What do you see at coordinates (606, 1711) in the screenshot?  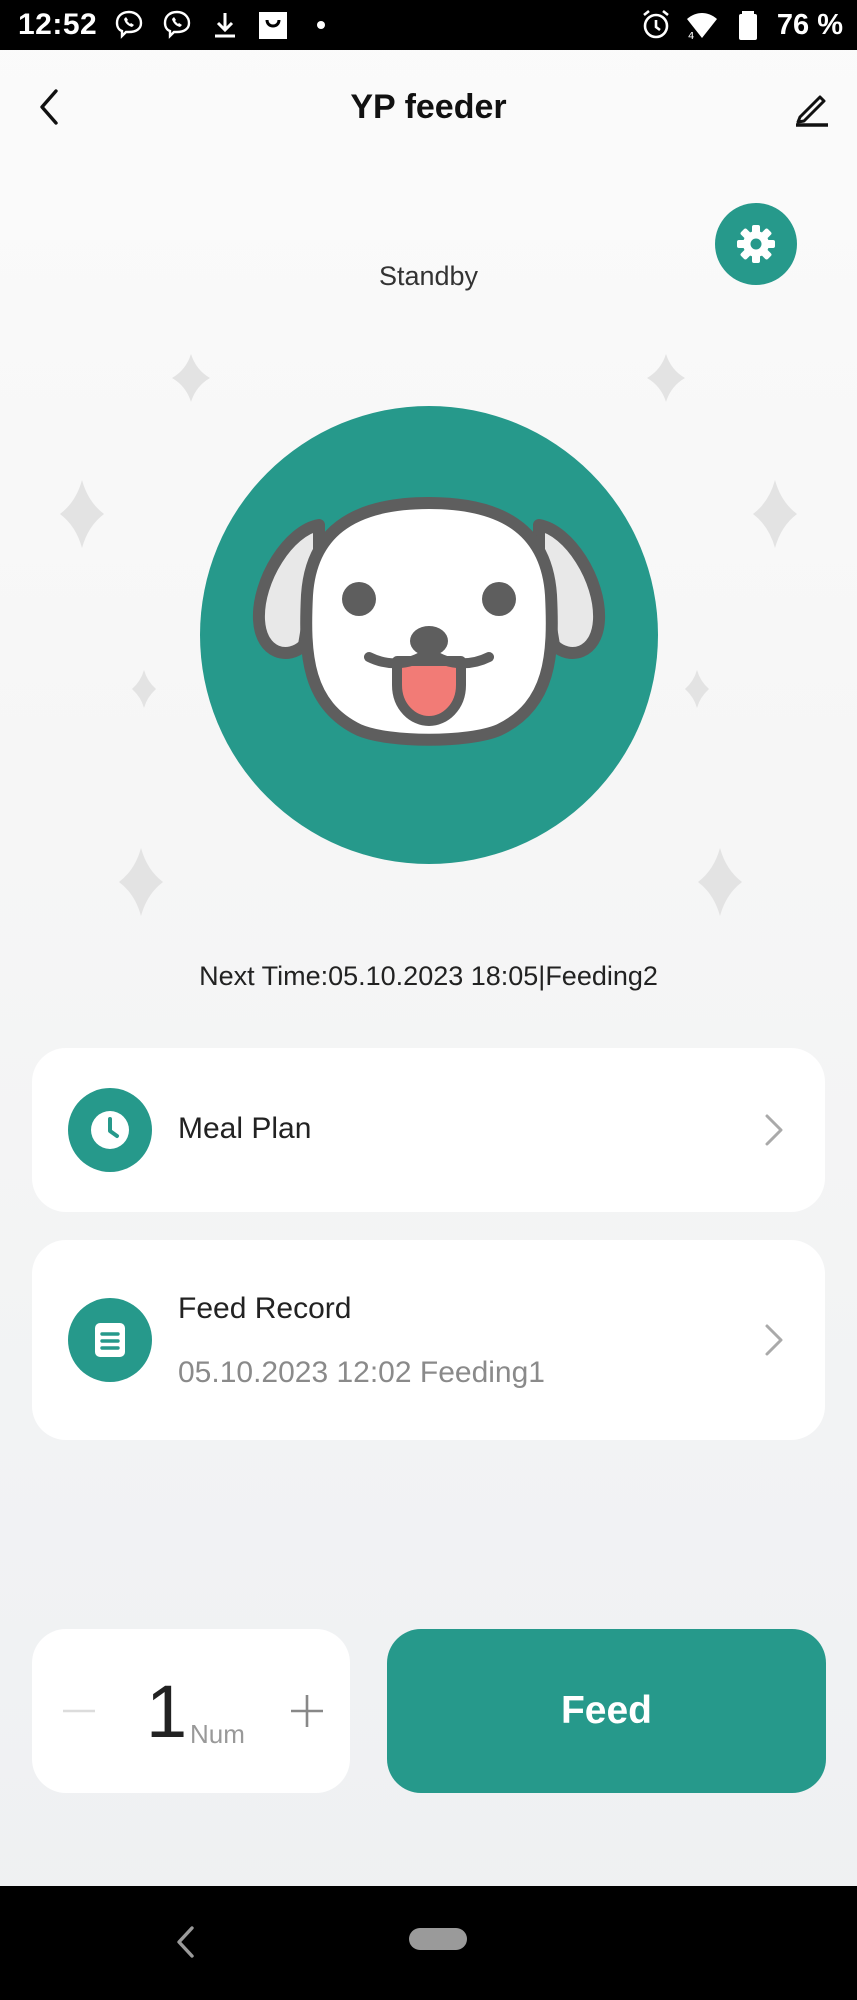 I see `feed-button: Feed` at bounding box center [606, 1711].